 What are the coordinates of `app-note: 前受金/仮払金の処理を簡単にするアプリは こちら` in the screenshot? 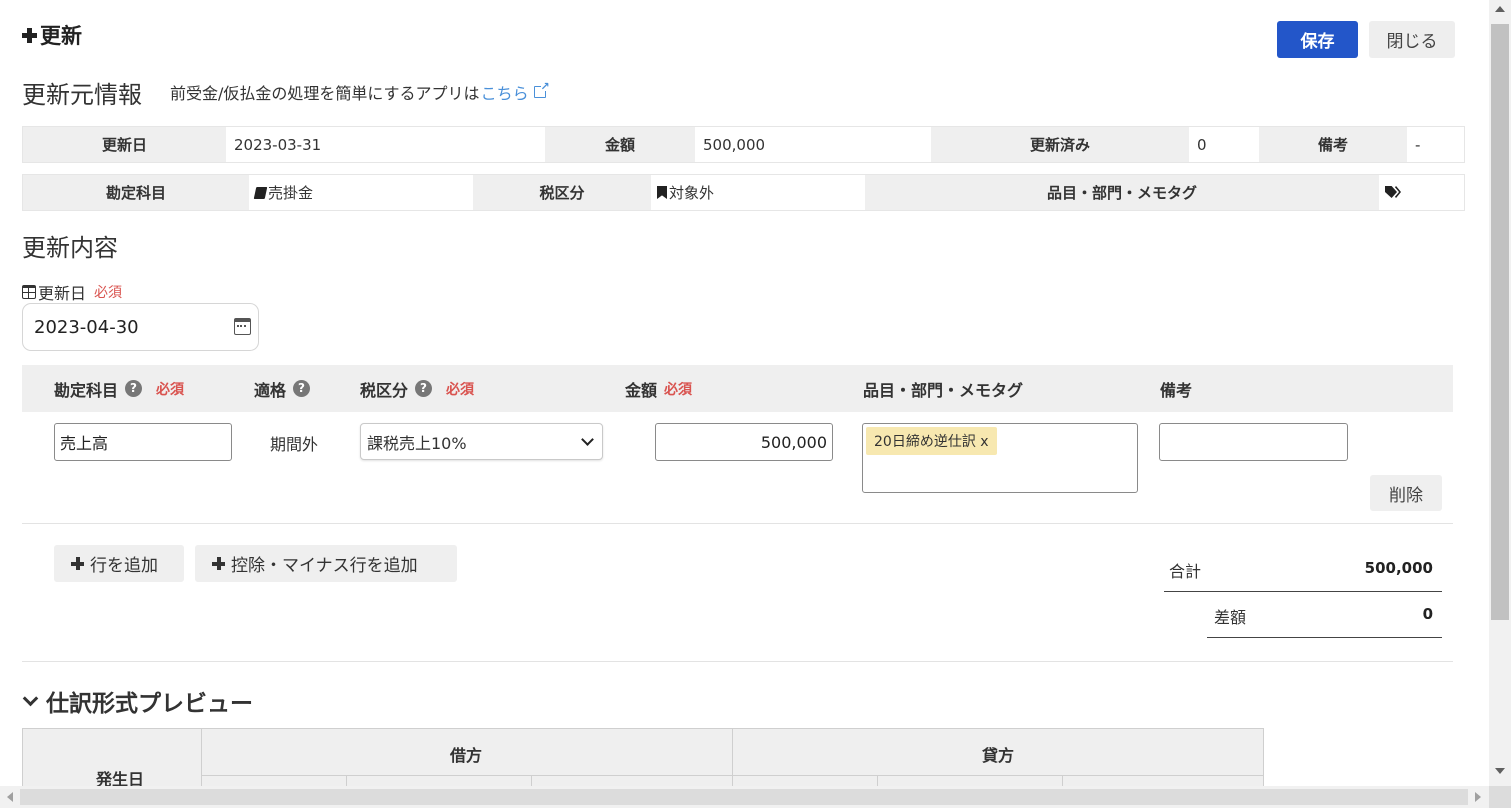 It's located at (360, 92).